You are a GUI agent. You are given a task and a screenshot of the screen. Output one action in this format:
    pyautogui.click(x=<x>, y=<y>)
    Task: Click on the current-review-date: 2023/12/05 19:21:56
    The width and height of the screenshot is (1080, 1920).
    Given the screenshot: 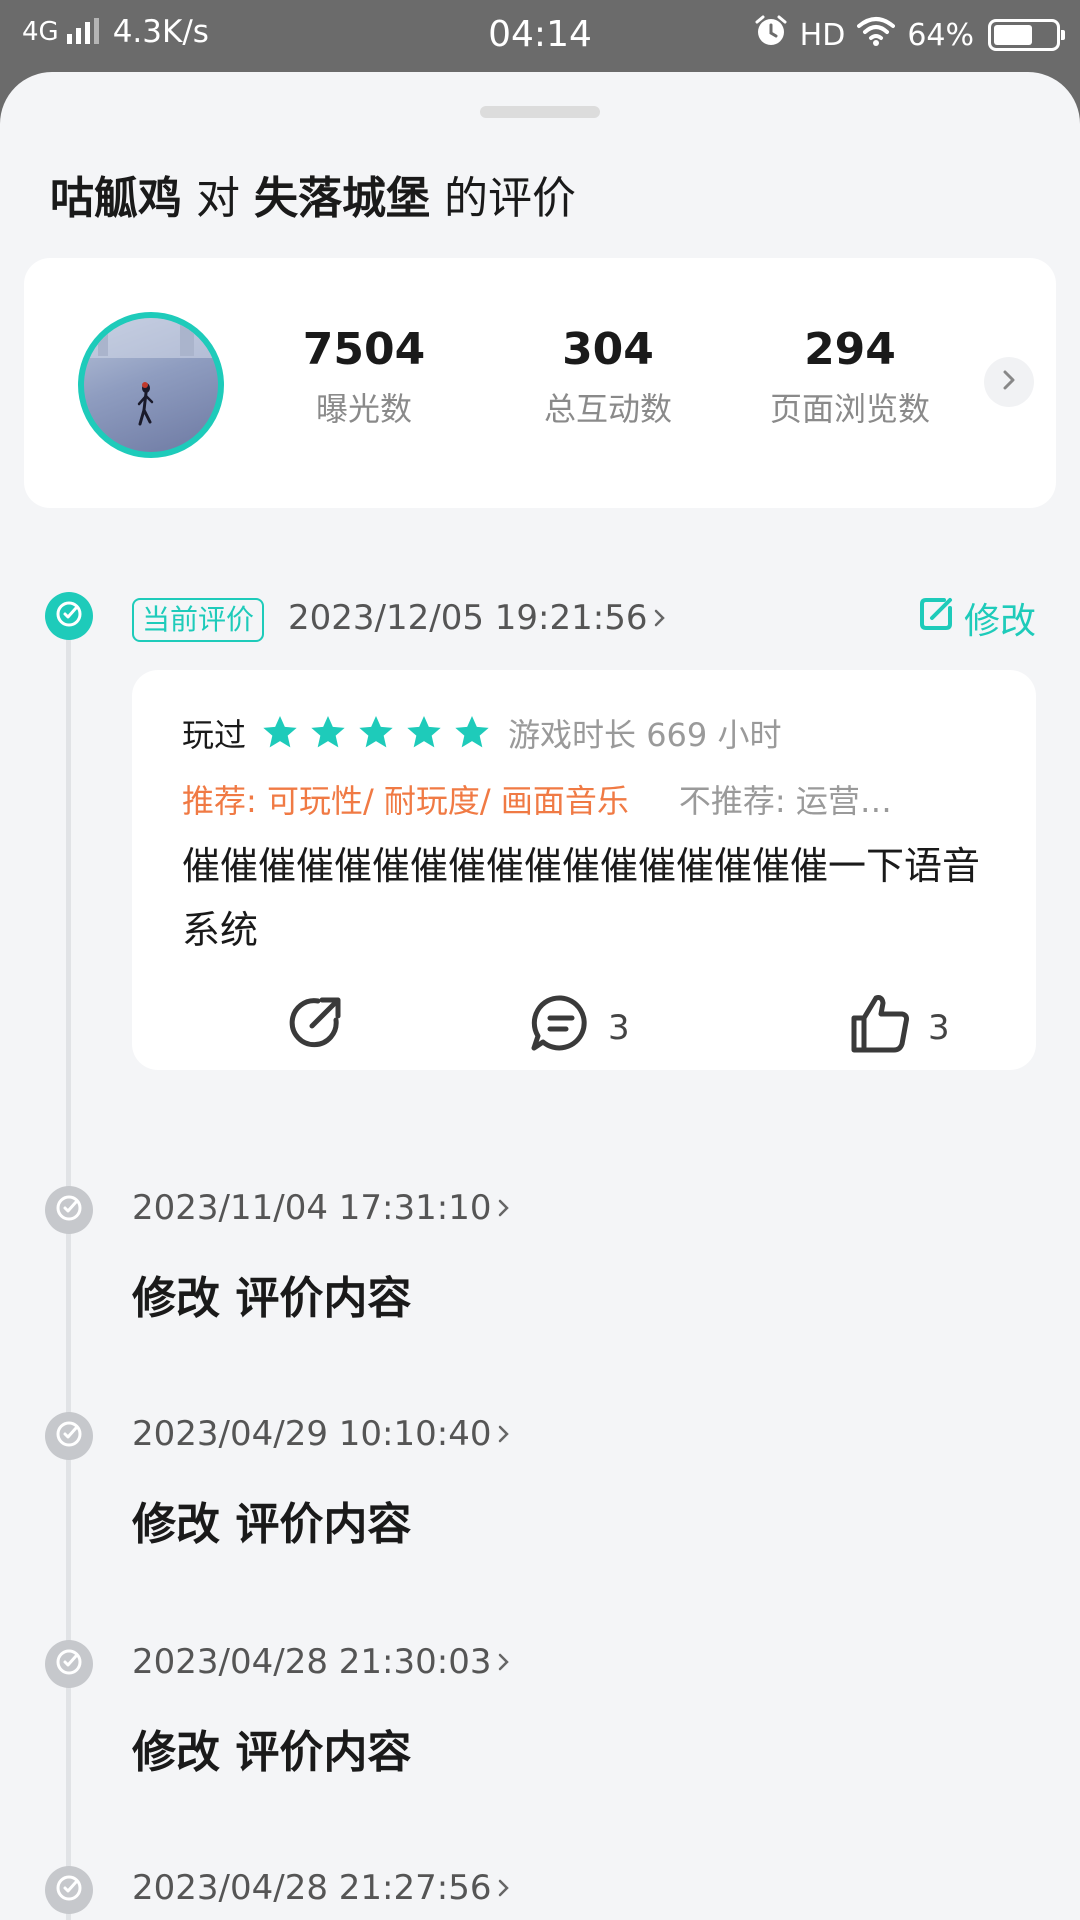 What is the action you would take?
    pyautogui.click(x=477, y=618)
    